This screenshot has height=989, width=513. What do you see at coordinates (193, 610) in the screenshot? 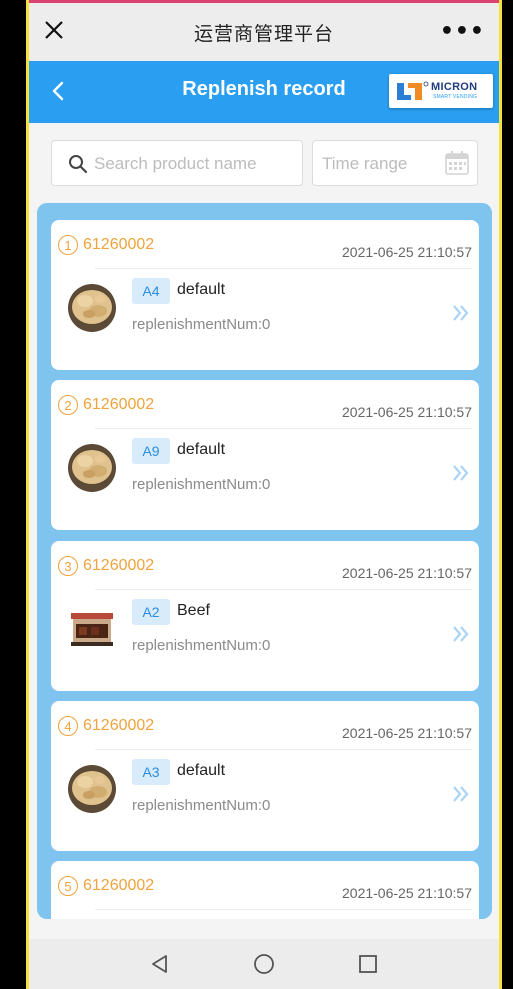
I see `product-name: Beef` at bounding box center [193, 610].